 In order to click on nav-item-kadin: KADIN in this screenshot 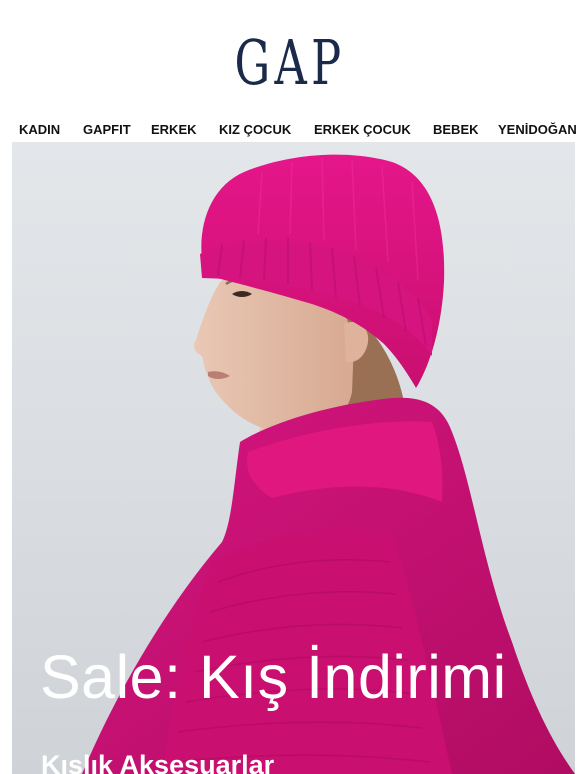, I will do `click(39, 130)`.